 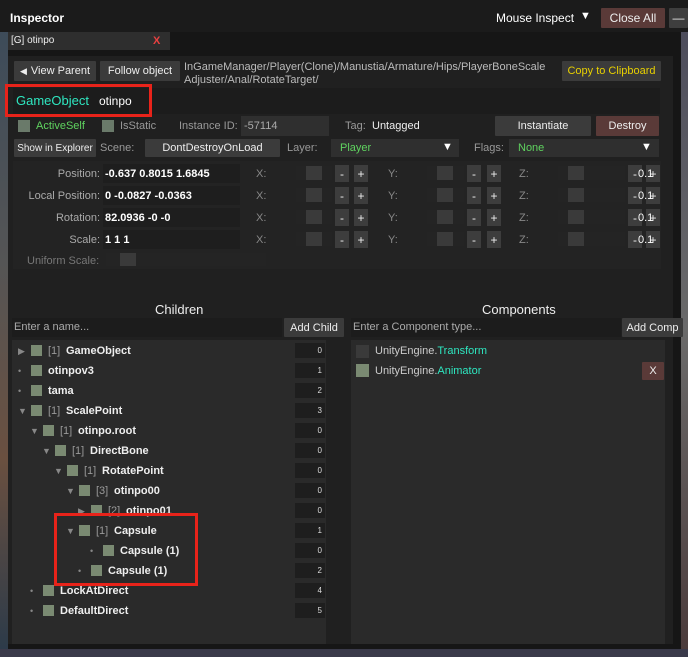 I want to click on axis-label: X:, so click(x=261, y=218).